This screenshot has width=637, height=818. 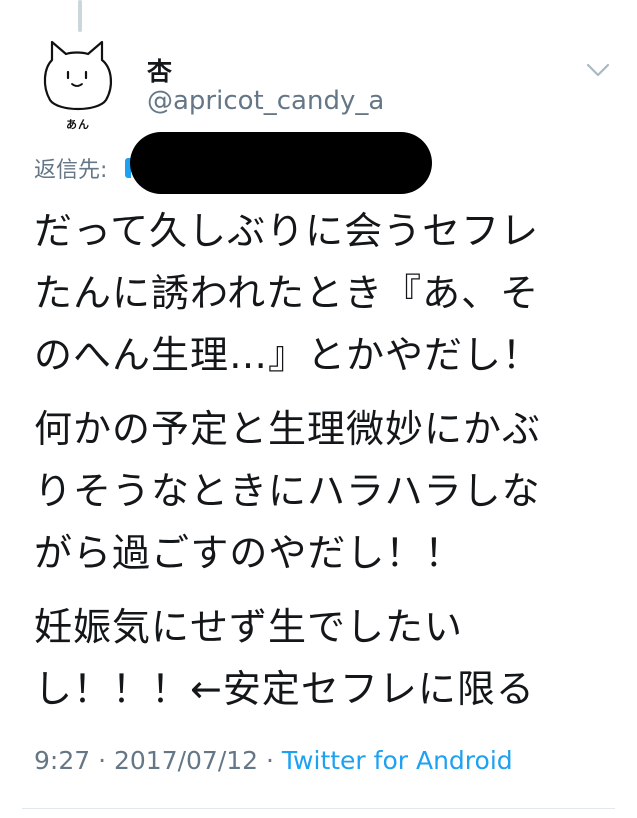 What do you see at coordinates (598, 70) in the screenshot?
I see `chevron-down-icon` at bounding box center [598, 70].